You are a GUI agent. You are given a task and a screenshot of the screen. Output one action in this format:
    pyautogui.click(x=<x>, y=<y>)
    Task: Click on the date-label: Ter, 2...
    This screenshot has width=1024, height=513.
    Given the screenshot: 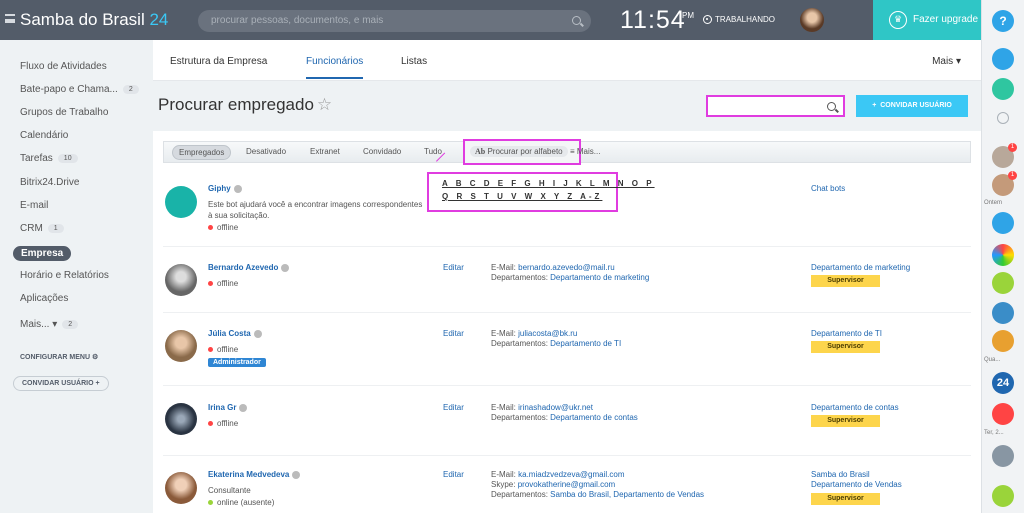 What is the action you would take?
    pyautogui.click(x=994, y=433)
    